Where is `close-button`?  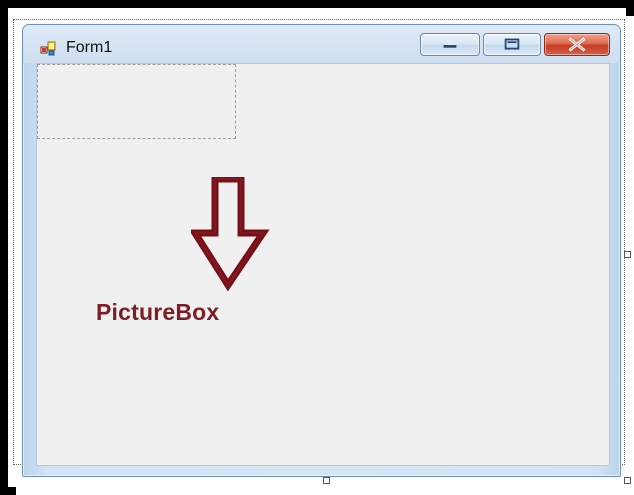
close-button is located at coordinates (577, 44).